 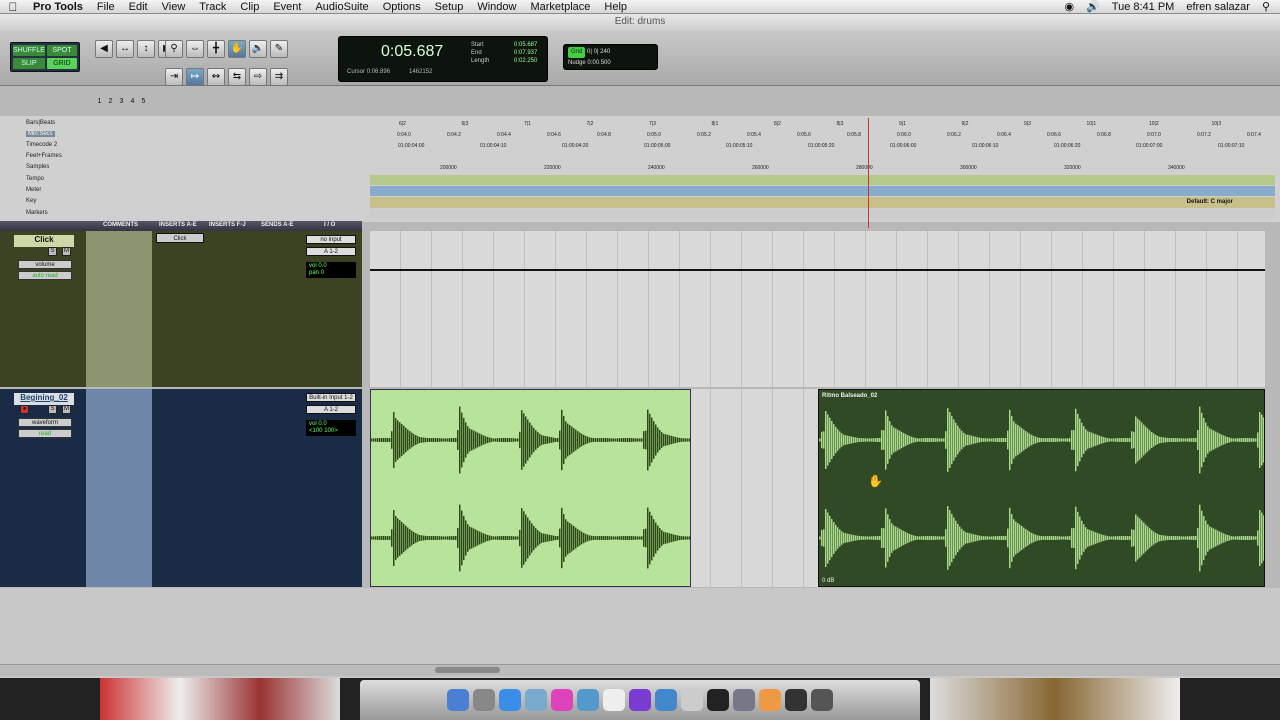 What do you see at coordinates (822, 700) in the screenshot?
I see `keyboard-icon` at bounding box center [822, 700].